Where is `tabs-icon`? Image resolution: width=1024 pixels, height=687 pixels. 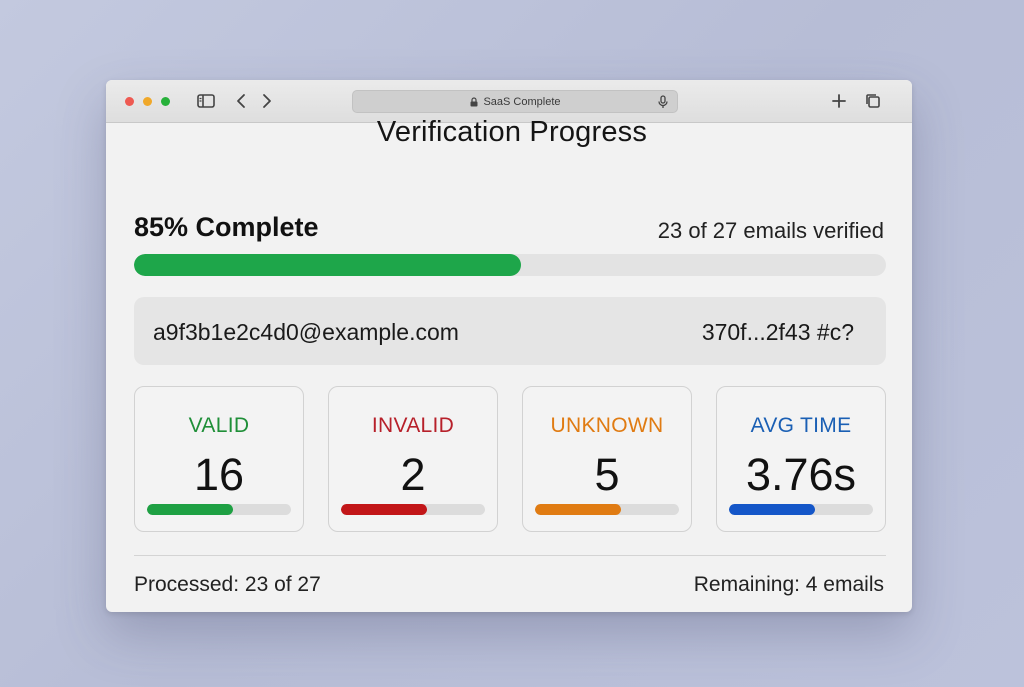
tabs-icon is located at coordinates (873, 101).